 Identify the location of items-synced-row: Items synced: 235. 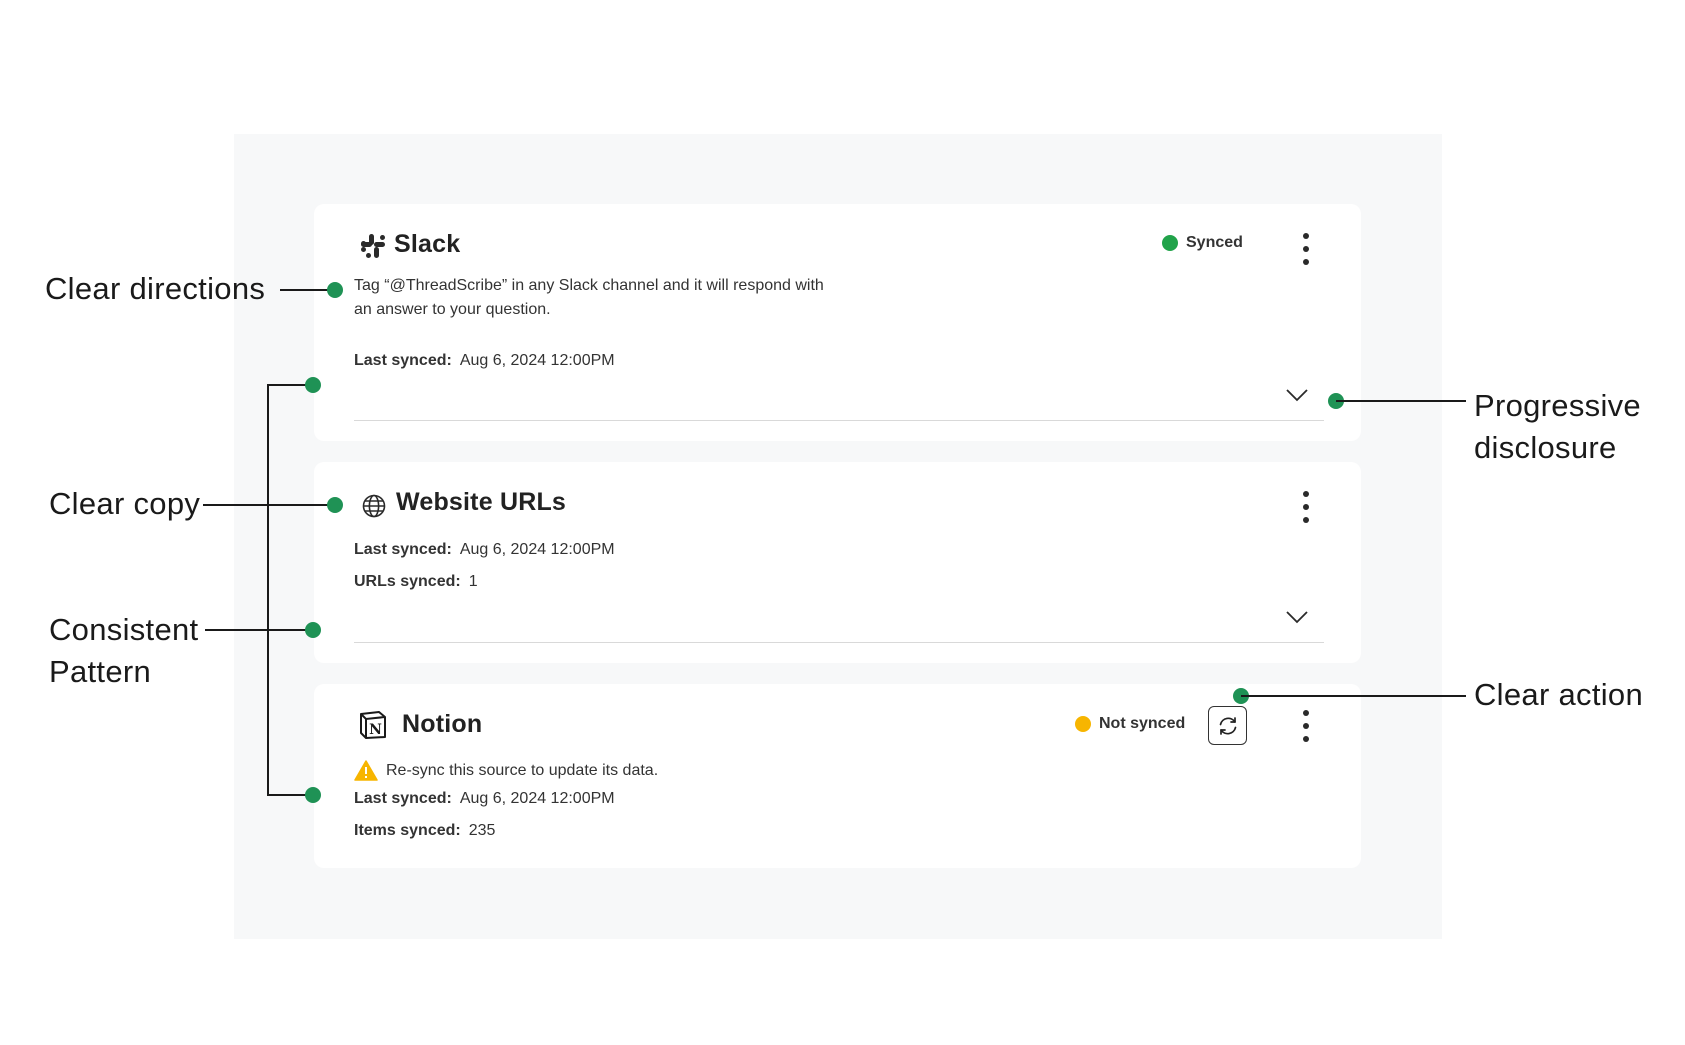
(424, 831).